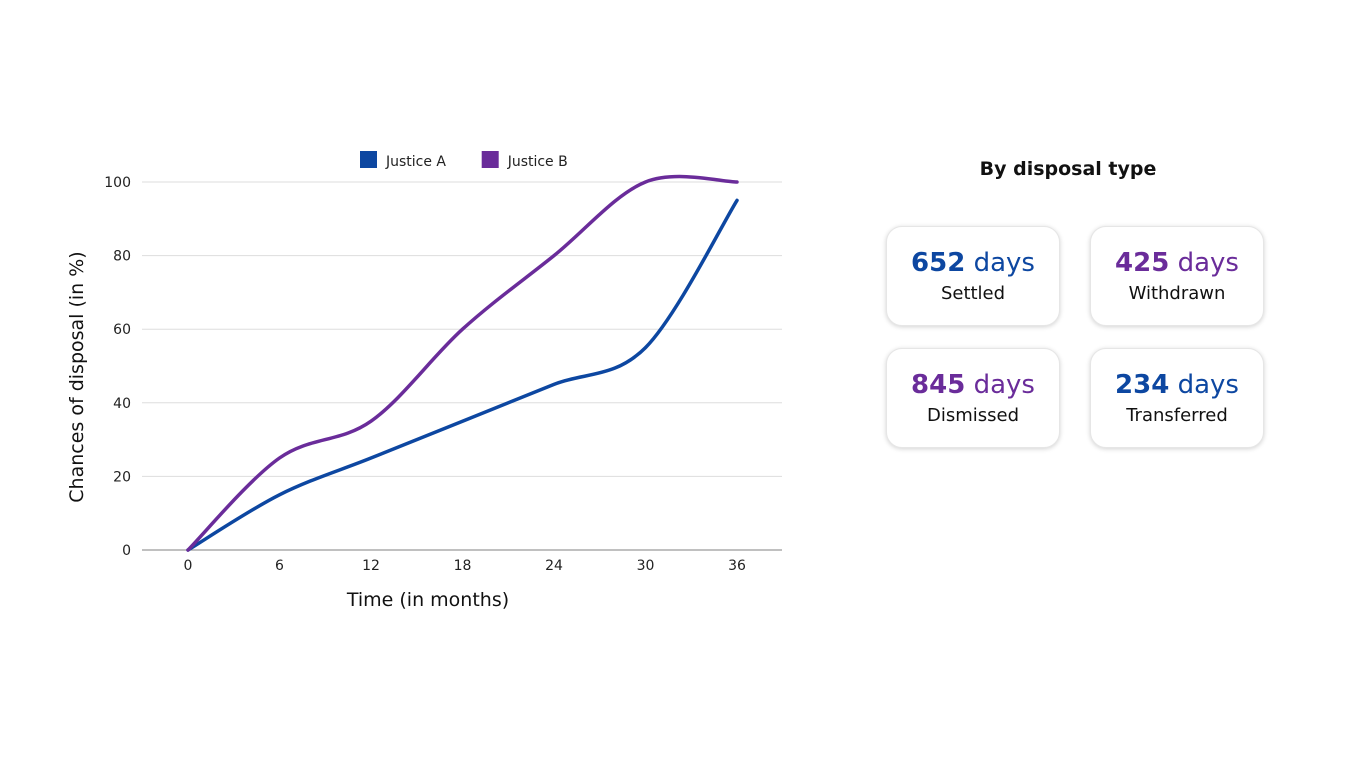  I want to click on card-label: Settled, so click(973, 293).